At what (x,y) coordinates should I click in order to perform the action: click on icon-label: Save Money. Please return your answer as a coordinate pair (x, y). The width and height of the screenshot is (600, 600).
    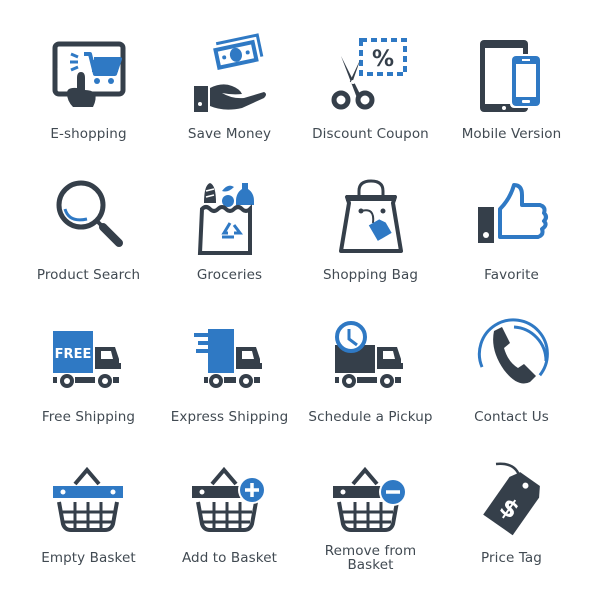
    Looking at the image, I should click on (229, 134).